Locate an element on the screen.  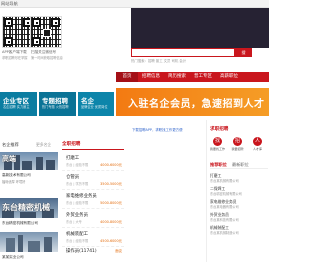
wechat-qr-code is located at coordinates (46, 32).